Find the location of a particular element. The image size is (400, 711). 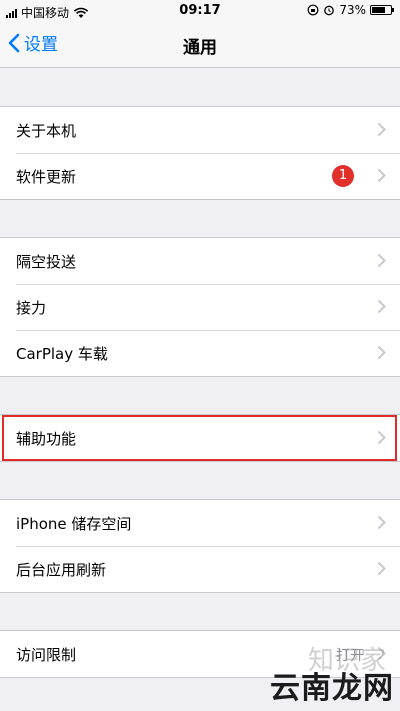

row-airdrop: 隔空投送 is located at coordinates (200, 261).